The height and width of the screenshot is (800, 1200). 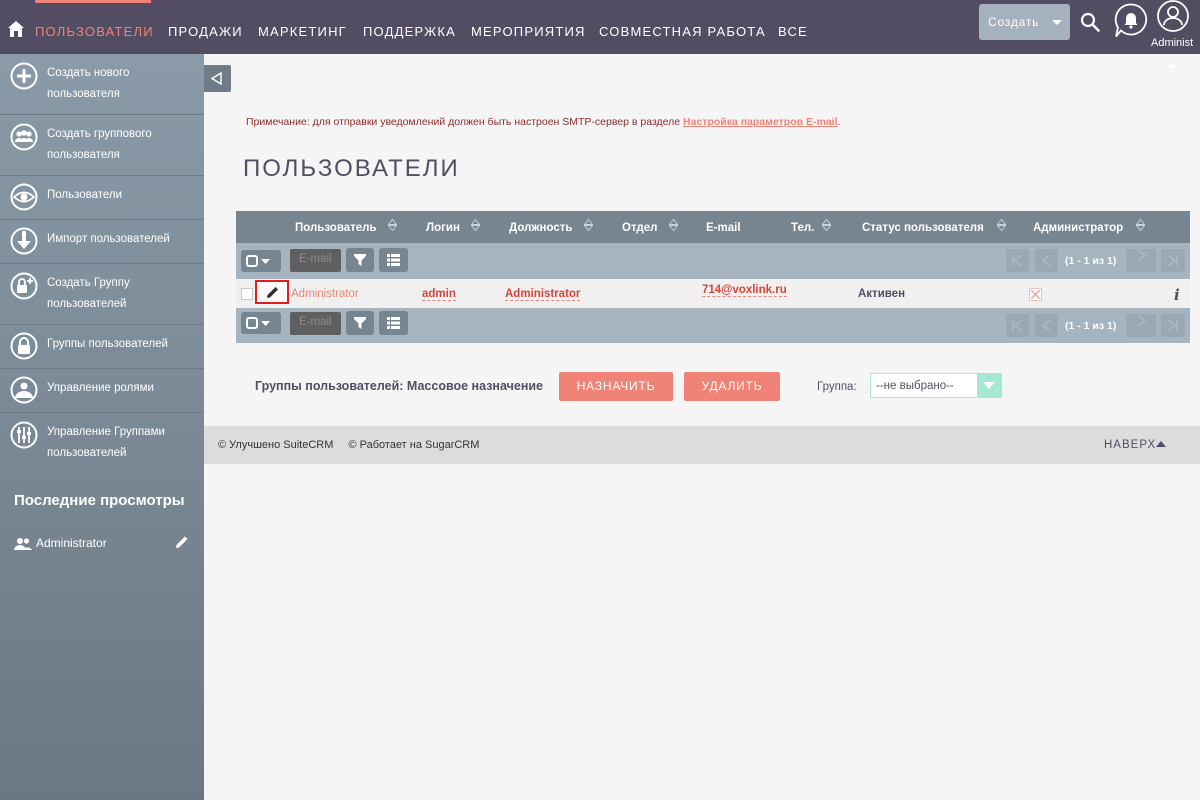 What do you see at coordinates (528, 31) in the screenshot?
I see `nav-item-events: МЕРОПРИЯТИЯ` at bounding box center [528, 31].